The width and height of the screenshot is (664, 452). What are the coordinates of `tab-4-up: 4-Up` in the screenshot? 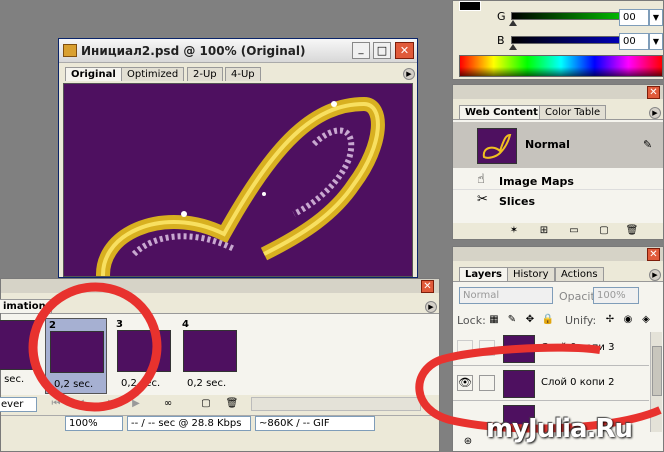 It's located at (243, 74).